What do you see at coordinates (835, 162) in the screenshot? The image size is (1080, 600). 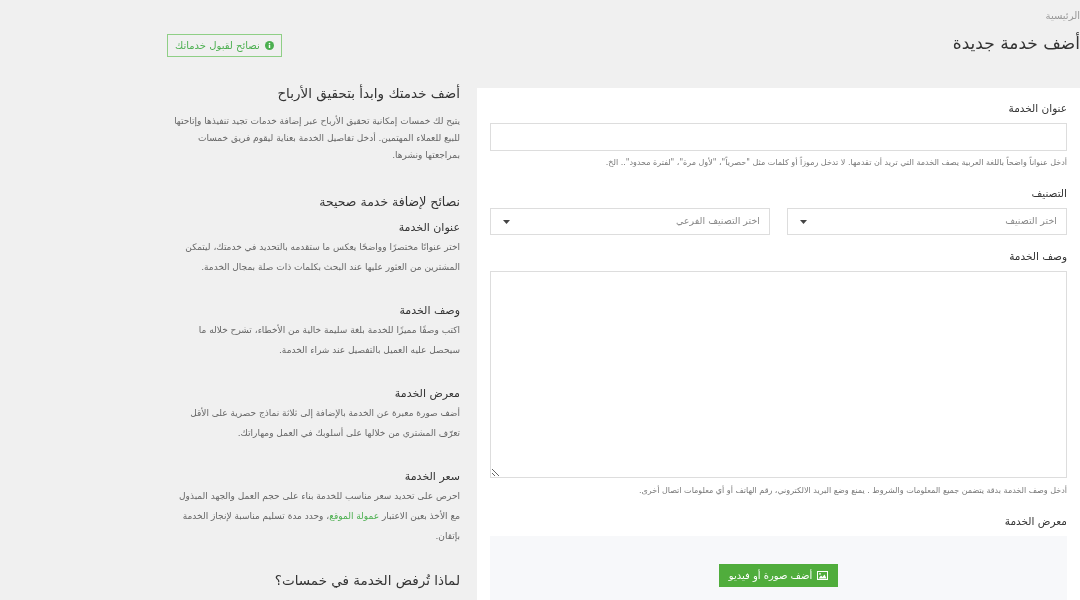 I see `field-hint: أدخل عنواناً واضحاً باللغة العربية يصف الخدمة التي تريد أن تقدمها. لا تدخل رموزاً أو كلمات مثل "حصرياً"، "لأول مرة"، "لفترة محدود".. الخ.` at bounding box center [835, 162].